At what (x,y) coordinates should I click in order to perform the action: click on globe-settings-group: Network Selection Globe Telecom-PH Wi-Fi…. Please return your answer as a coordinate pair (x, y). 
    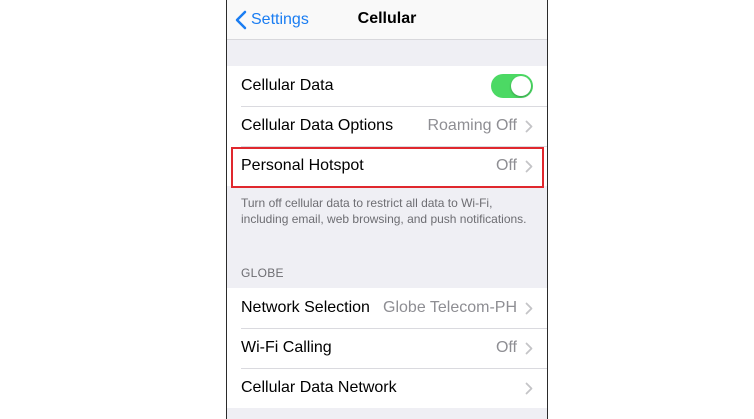
    Looking at the image, I should click on (387, 348).